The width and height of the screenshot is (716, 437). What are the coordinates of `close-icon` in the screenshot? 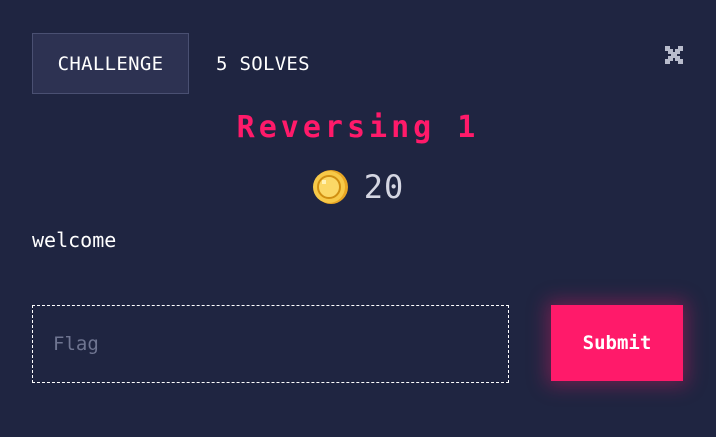 It's located at (674, 55).